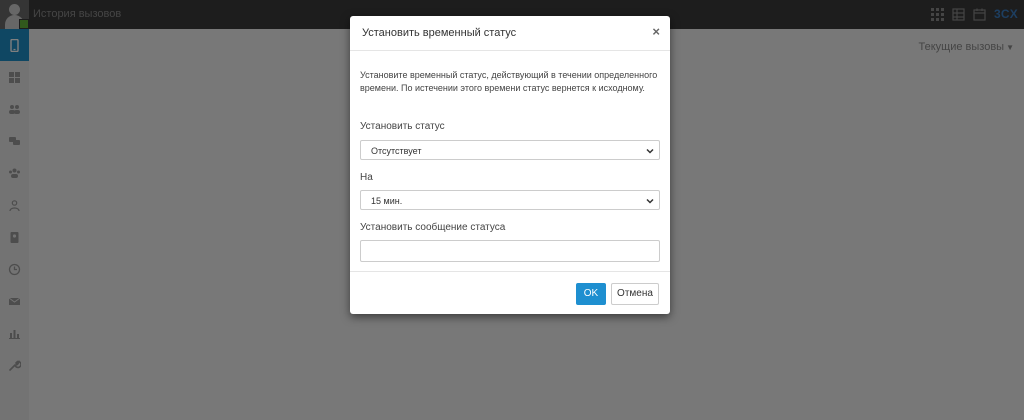 Image resolution: width=1024 pixels, height=420 pixels. I want to click on close-icon: ×, so click(656, 32).